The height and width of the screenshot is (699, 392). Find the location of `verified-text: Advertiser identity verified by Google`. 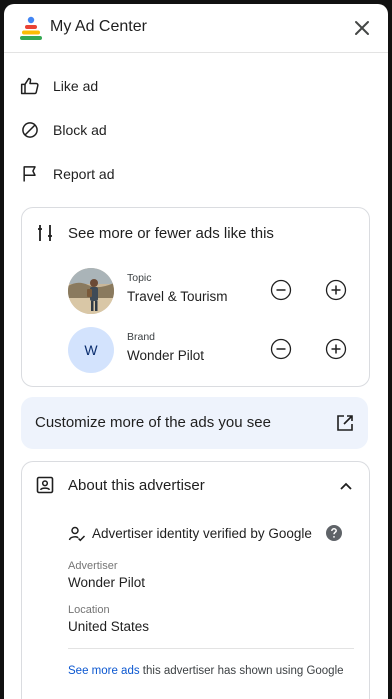

verified-text: Advertiser identity verified by Google is located at coordinates (202, 533).